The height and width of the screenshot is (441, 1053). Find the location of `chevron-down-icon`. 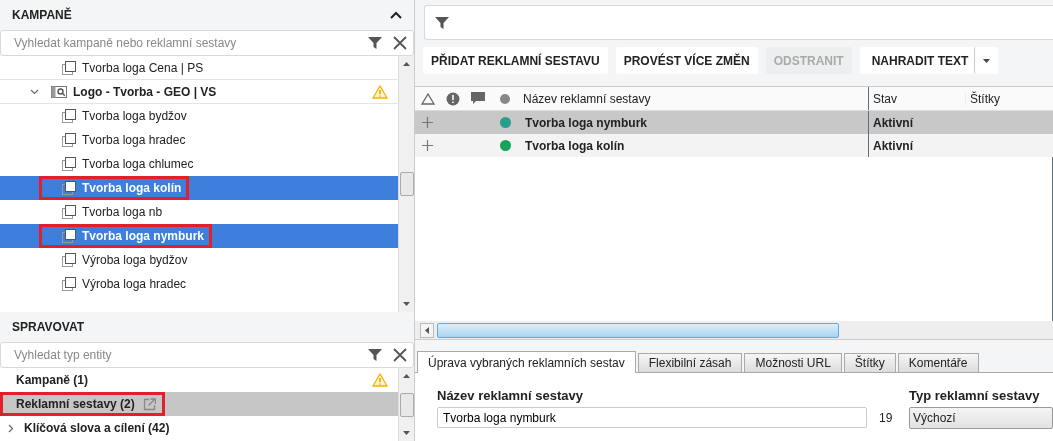

chevron-down-icon is located at coordinates (34, 91).